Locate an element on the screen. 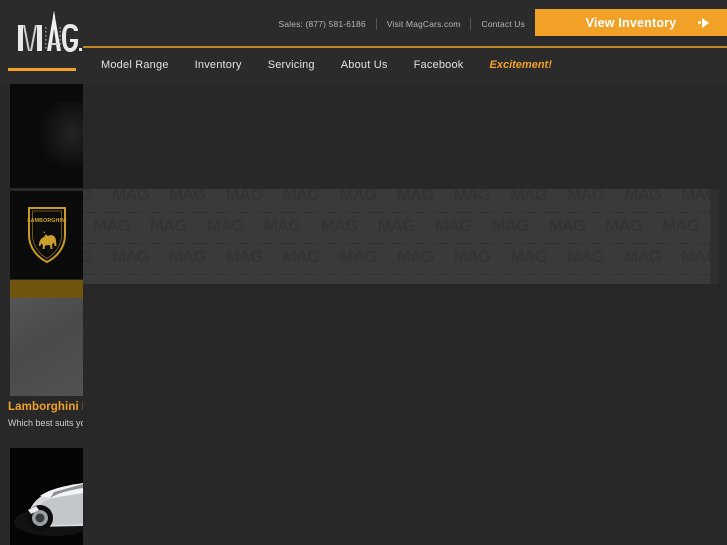  lamborghini-crest-tile: LAMBORGHINI is located at coordinates (46, 235).